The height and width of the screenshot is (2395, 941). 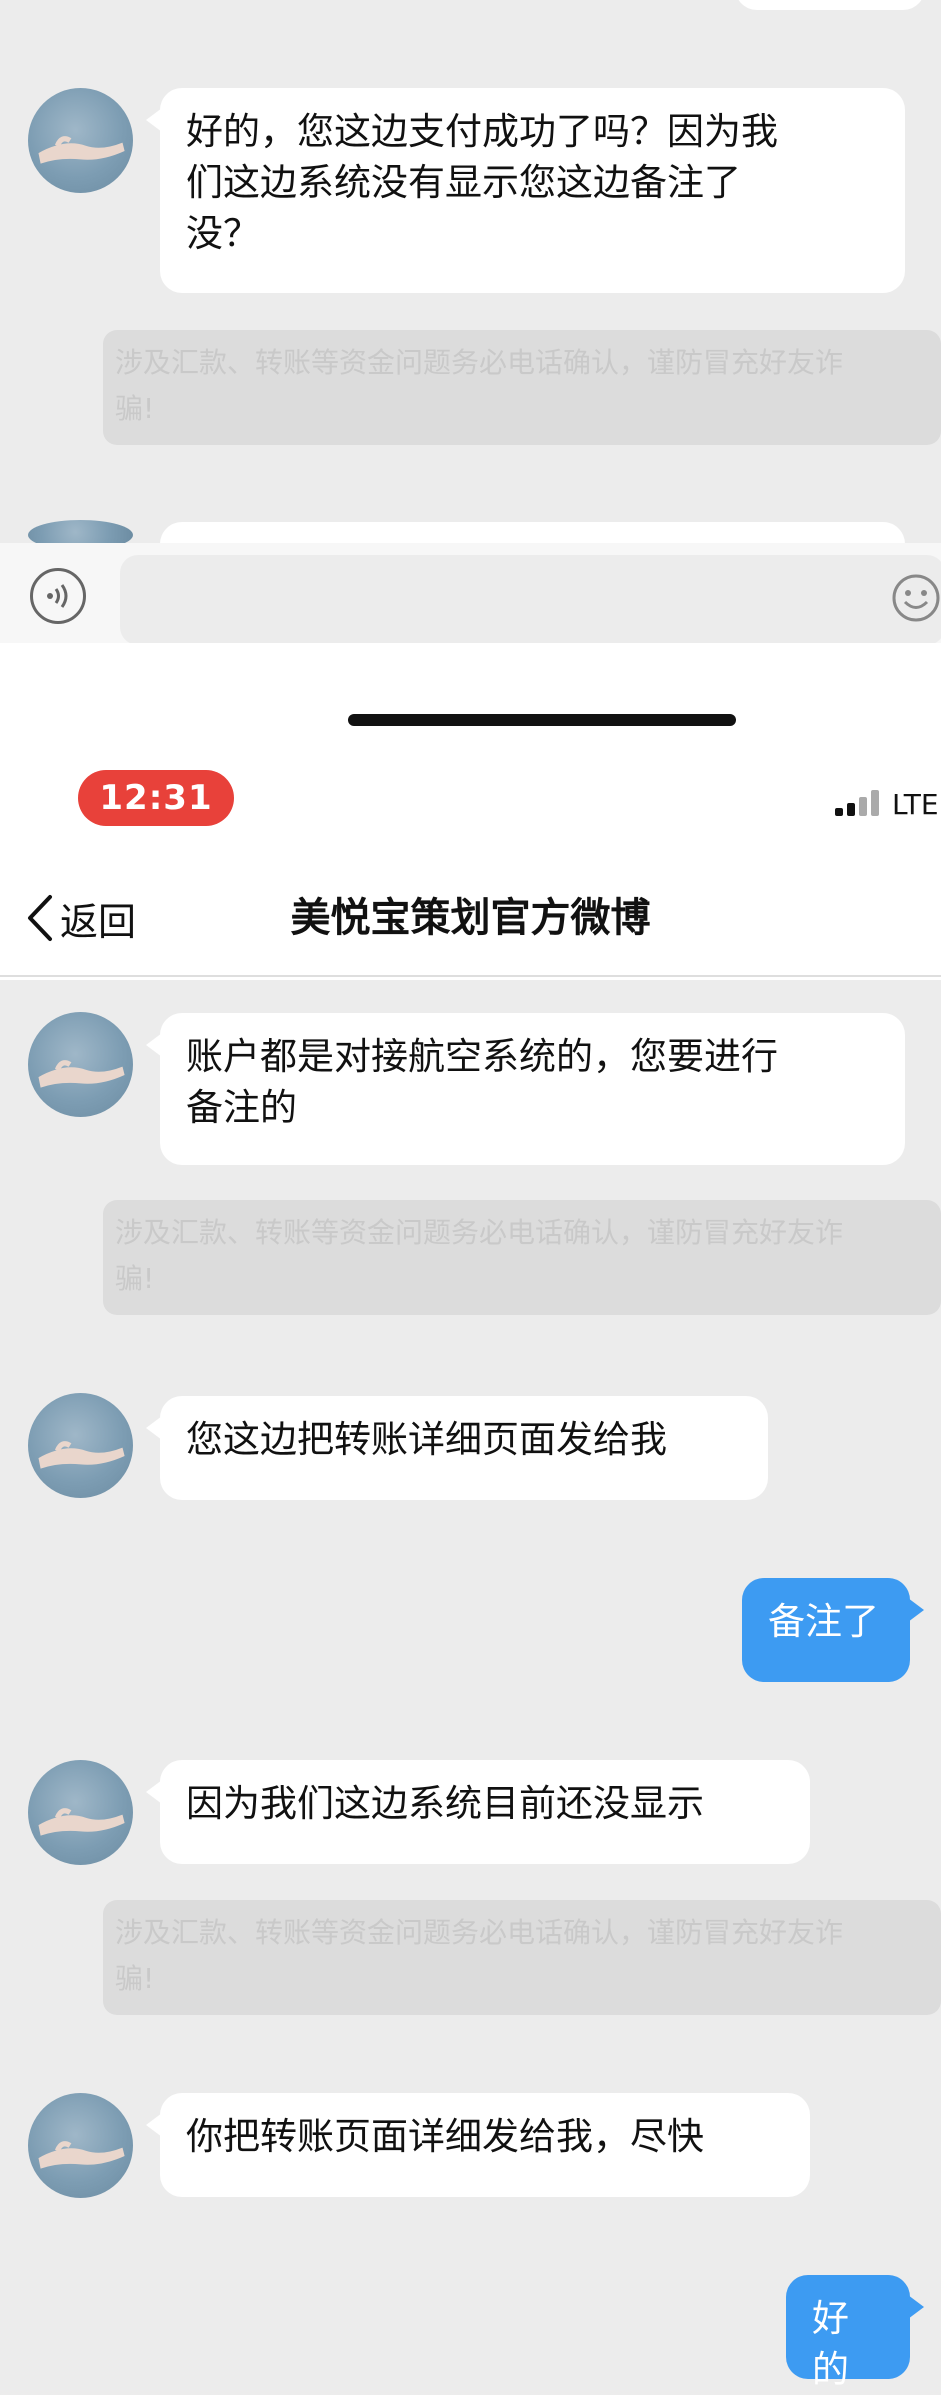 I want to click on self-message-bubble: 备注了, so click(x=833, y=1630).